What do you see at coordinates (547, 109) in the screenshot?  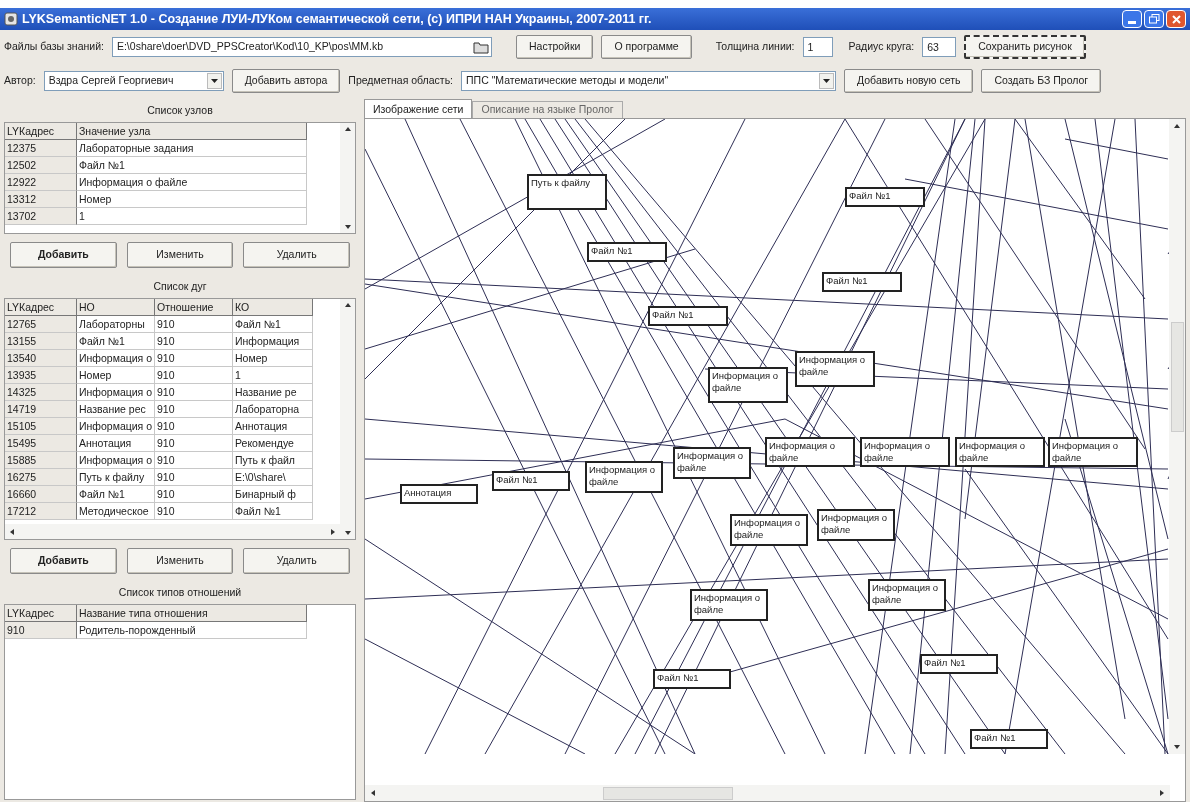 I see `tab: Описание на языке Пролог` at bounding box center [547, 109].